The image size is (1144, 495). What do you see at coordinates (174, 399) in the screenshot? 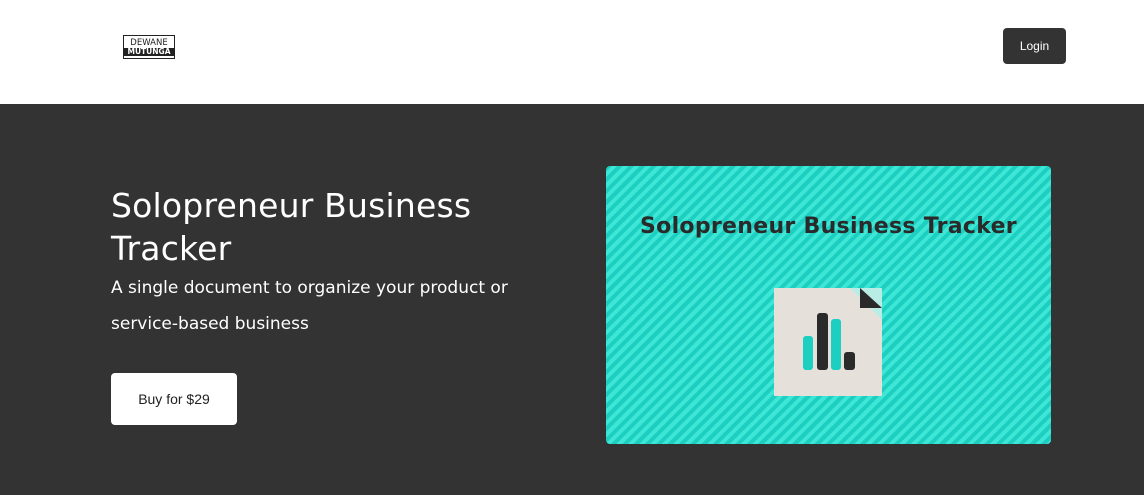
I see `buy-button: Buy for $29` at bounding box center [174, 399].